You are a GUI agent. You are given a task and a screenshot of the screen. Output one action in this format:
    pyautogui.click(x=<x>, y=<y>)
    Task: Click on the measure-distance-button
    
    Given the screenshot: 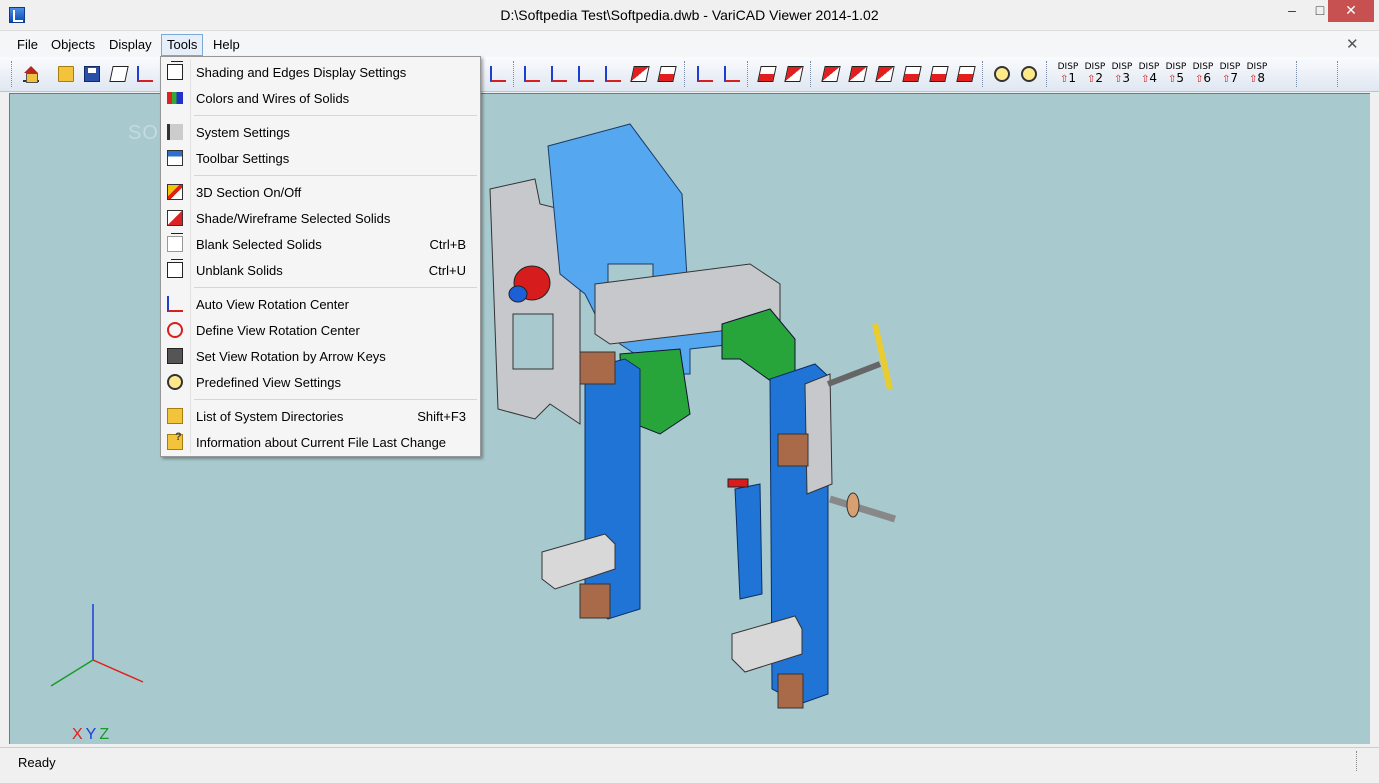 What is the action you would take?
    pyautogui.click(x=559, y=74)
    